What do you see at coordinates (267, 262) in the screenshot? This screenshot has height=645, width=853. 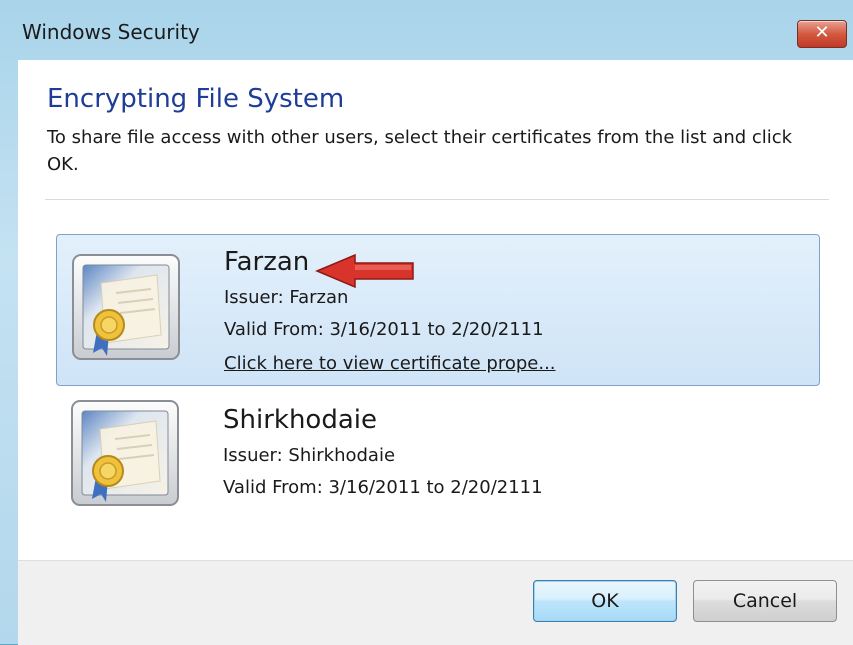 I see `certificate-name: Farzan` at bounding box center [267, 262].